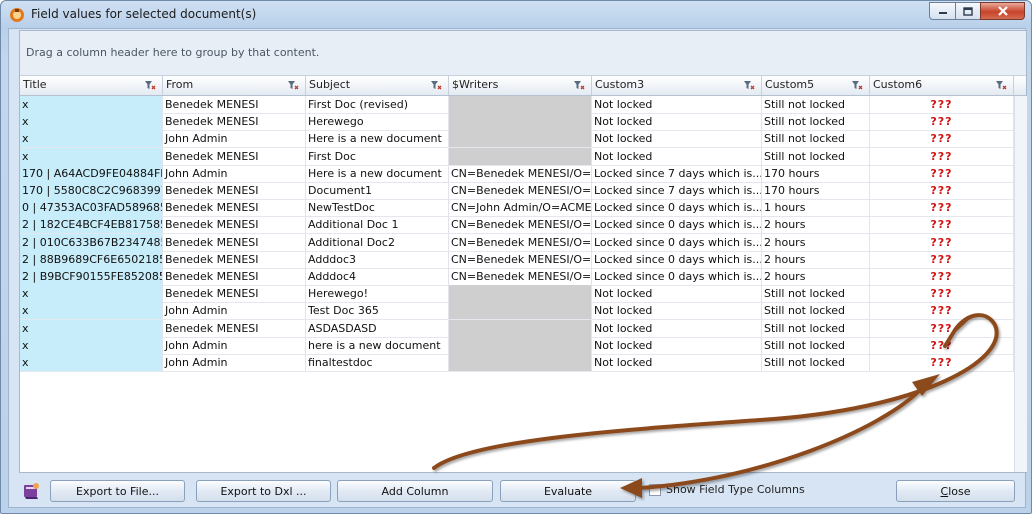 The image size is (1032, 514). Describe the element at coordinates (377, 311) in the screenshot. I see `cell-subject: Test Doc 365` at that location.